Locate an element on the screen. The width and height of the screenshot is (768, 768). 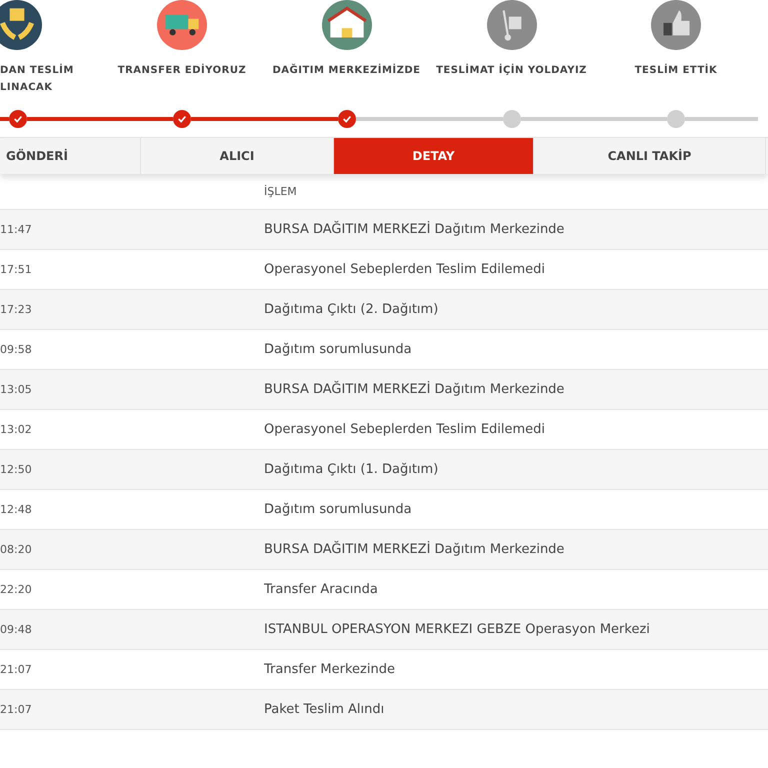
action-cell: Dağıtıma Çıktı (1. Dağıtım) is located at coordinates (351, 469).